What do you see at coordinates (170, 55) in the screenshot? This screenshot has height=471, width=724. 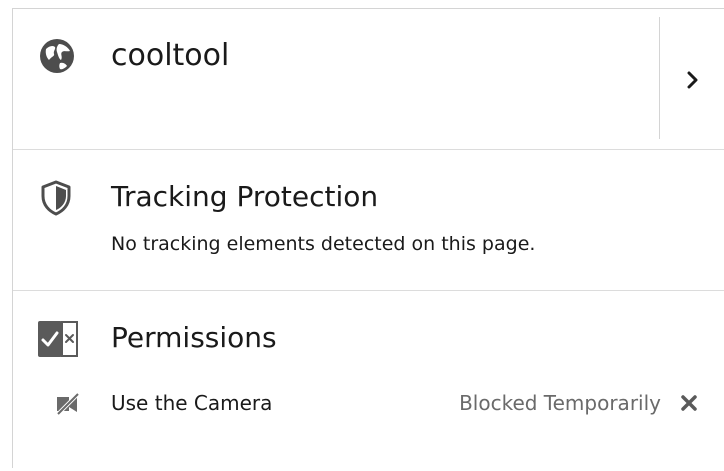 I see `site-name: cooltool` at bounding box center [170, 55].